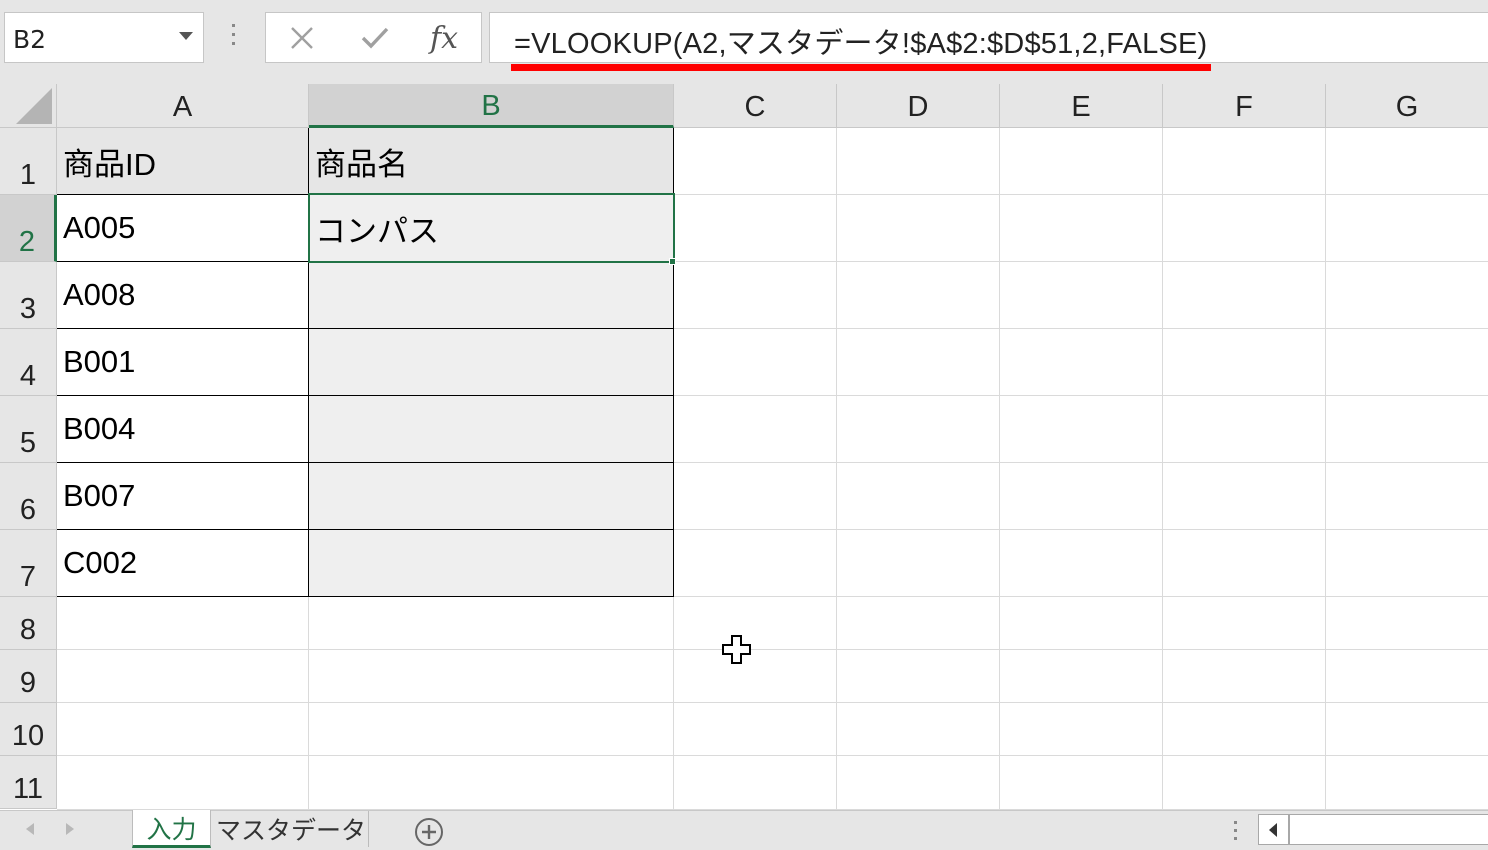 This screenshot has width=1488, height=850. Describe the element at coordinates (183, 429) in the screenshot. I see `cell-a5: B004` at that location.